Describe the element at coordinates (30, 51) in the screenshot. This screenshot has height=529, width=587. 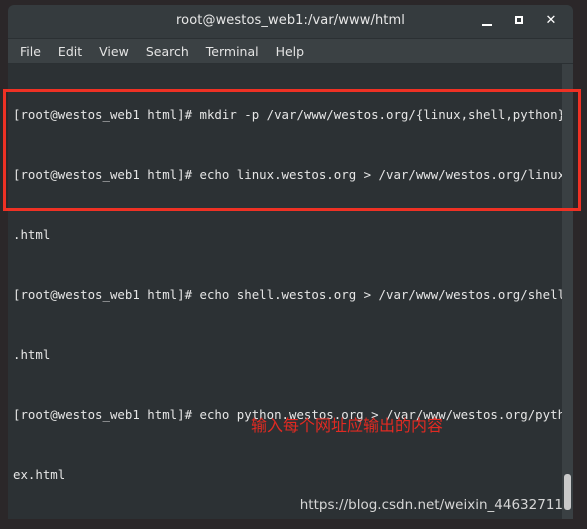
I see `menu-item-file: File` at that location.